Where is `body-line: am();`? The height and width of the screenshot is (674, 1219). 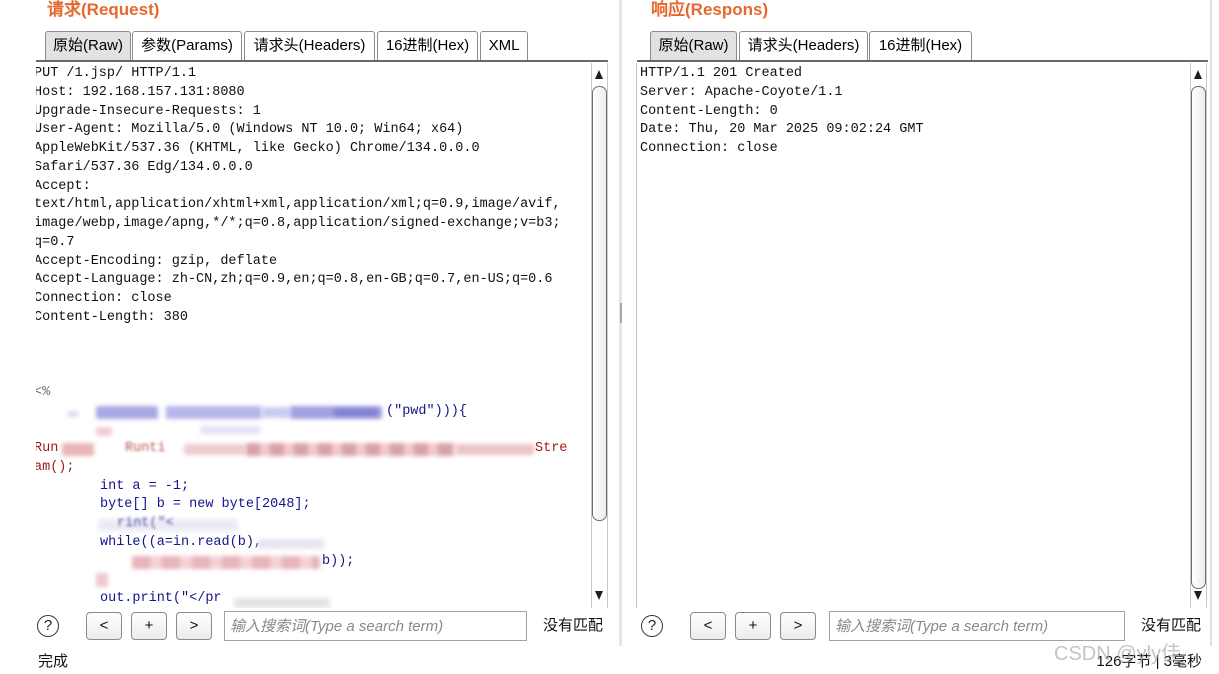
body-line: am(); is located at coordinates (313, 468).